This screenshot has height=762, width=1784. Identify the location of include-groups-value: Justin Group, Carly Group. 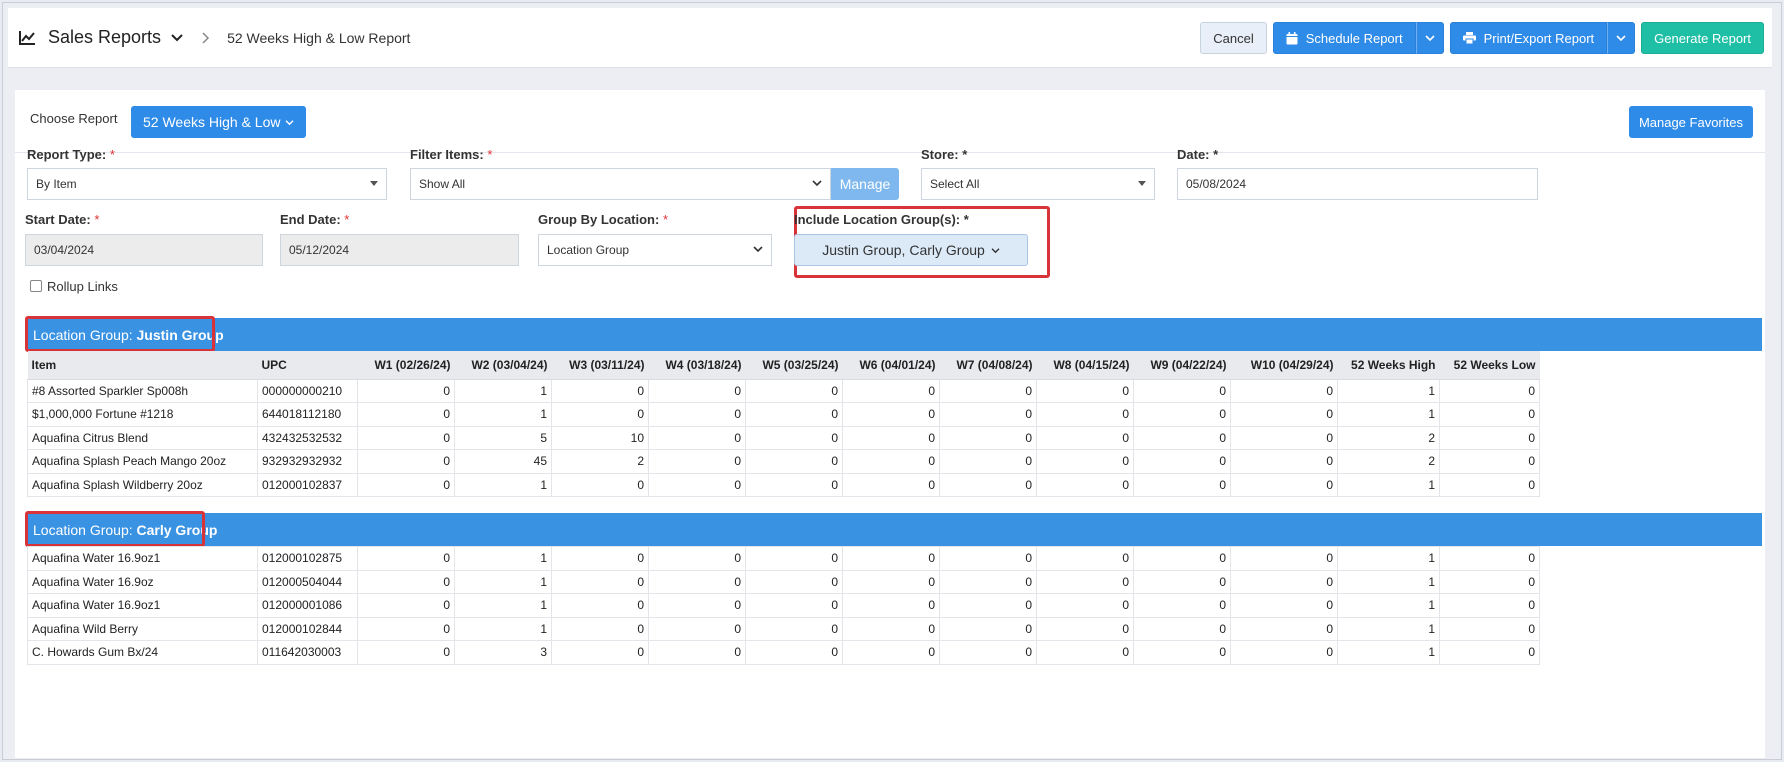
(903, 250).